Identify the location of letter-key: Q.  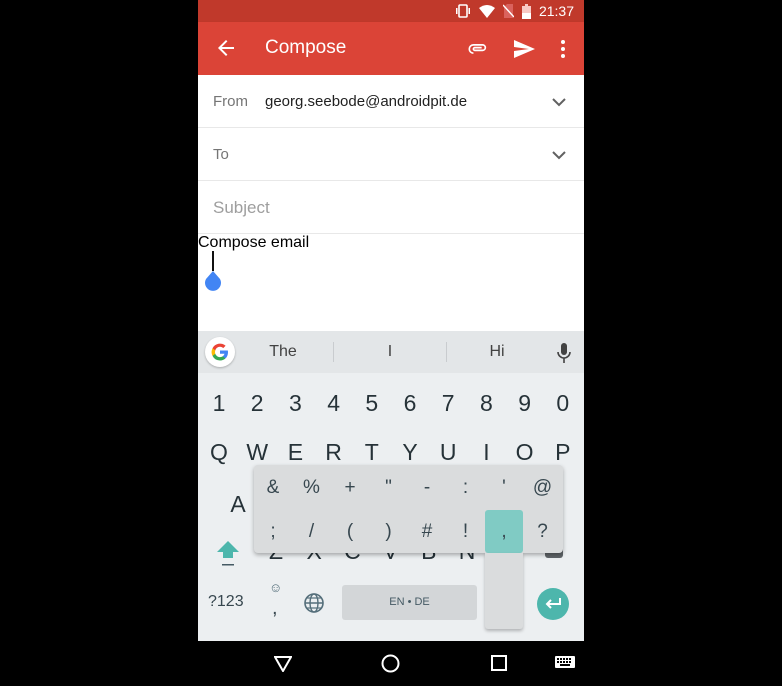
(219, 452).